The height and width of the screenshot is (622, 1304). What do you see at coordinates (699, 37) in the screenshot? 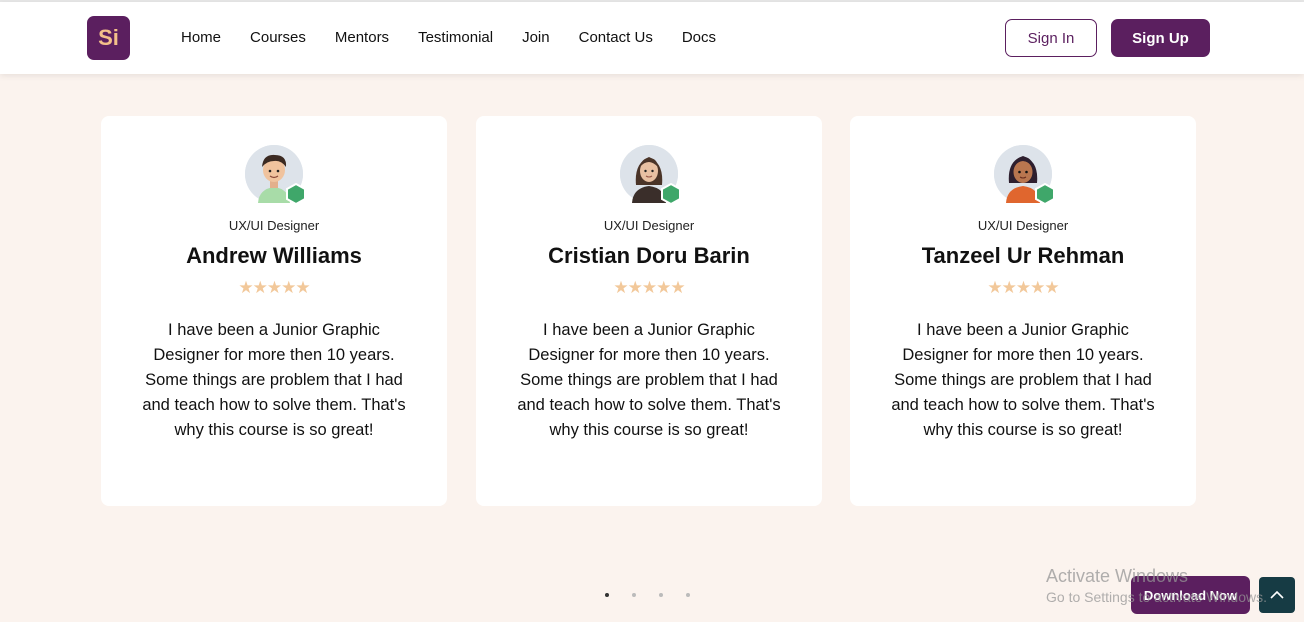
I see `nav-docs: Docs` at bounding box center [699, 37].